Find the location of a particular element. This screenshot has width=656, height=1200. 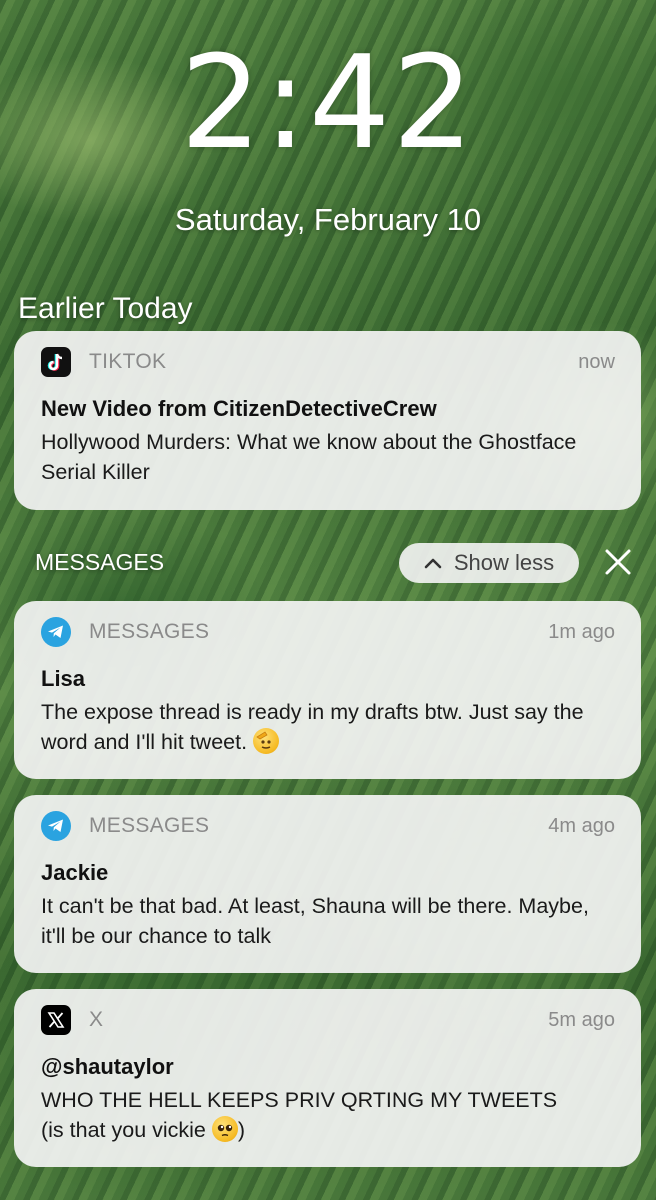

post-line-2-text: (is that you vickie is located at coordinates (123, 1130).